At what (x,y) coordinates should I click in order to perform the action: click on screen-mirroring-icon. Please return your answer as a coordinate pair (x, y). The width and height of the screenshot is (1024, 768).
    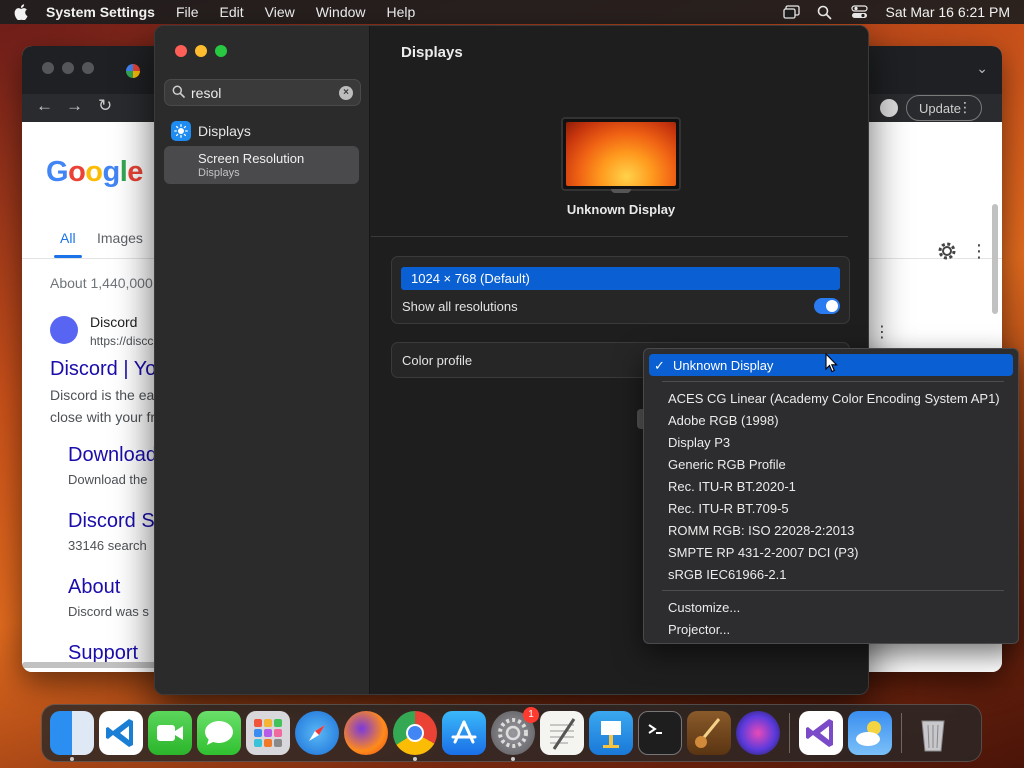
    Looking at the image, I should click on (792, 12).